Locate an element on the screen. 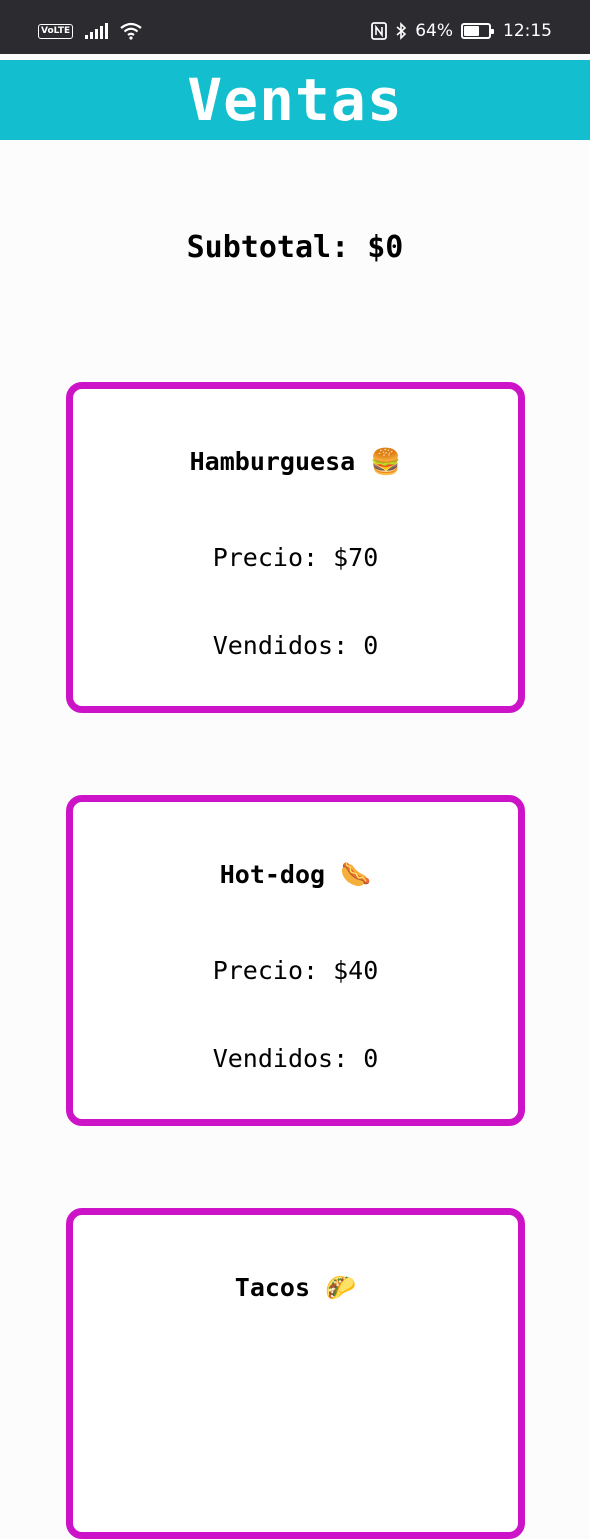 The width and height of the screenshot is (590, 1539). cell-signal-icon is located at coordinates (97, 31).